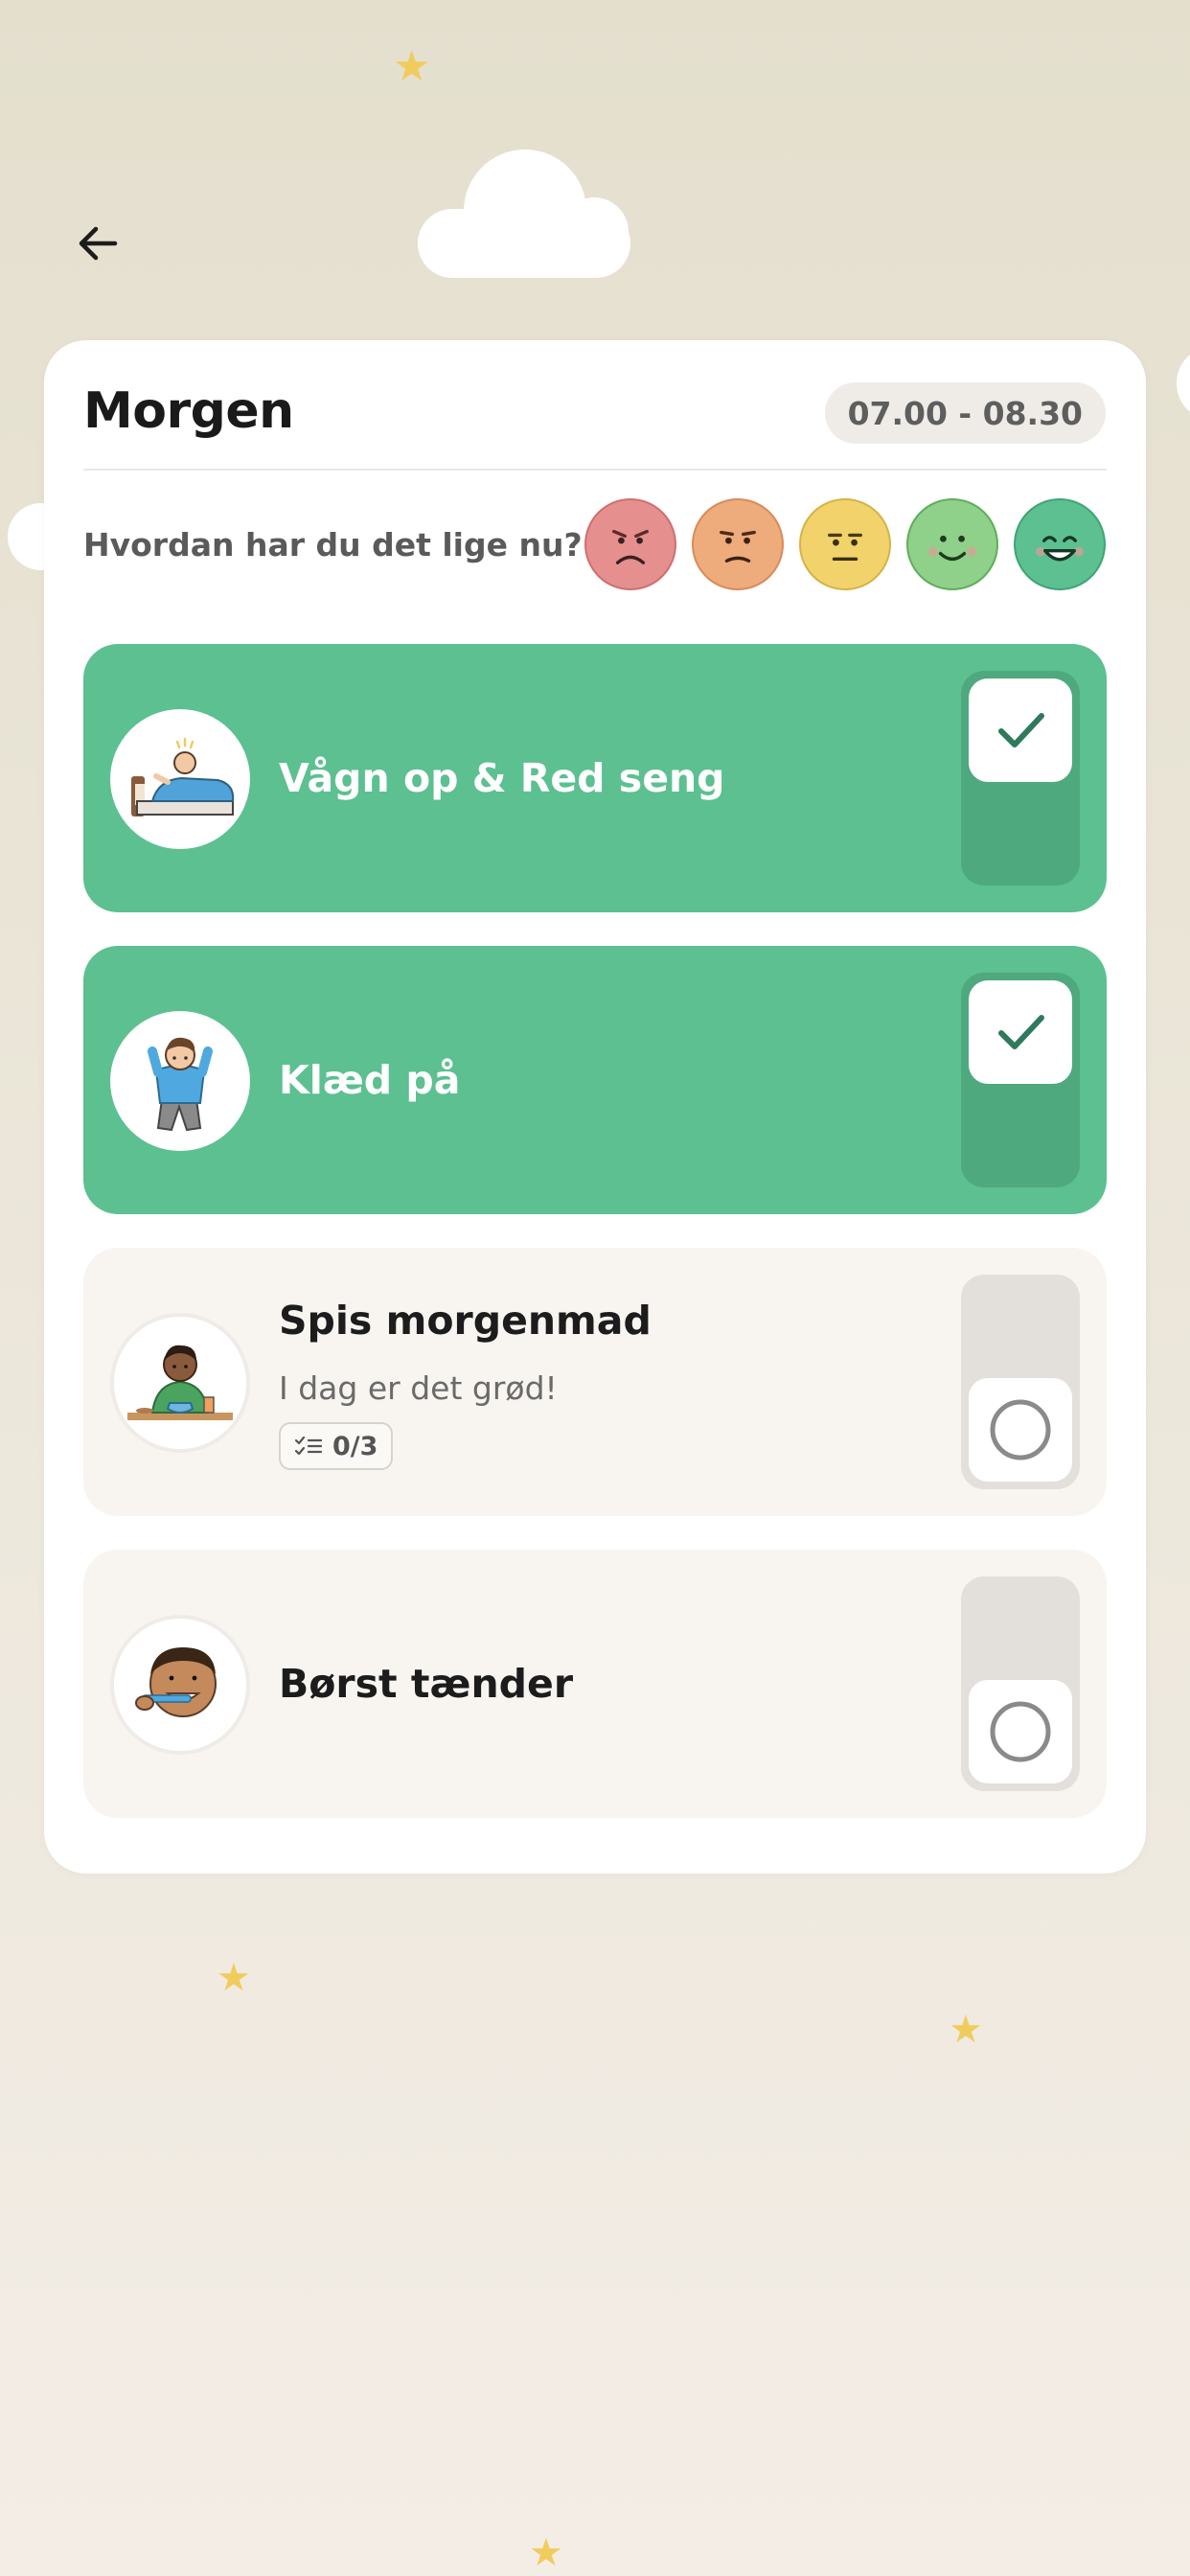 The image size is (1190, 2576). I want to click on arrow-left-icon, so click(99, 243).